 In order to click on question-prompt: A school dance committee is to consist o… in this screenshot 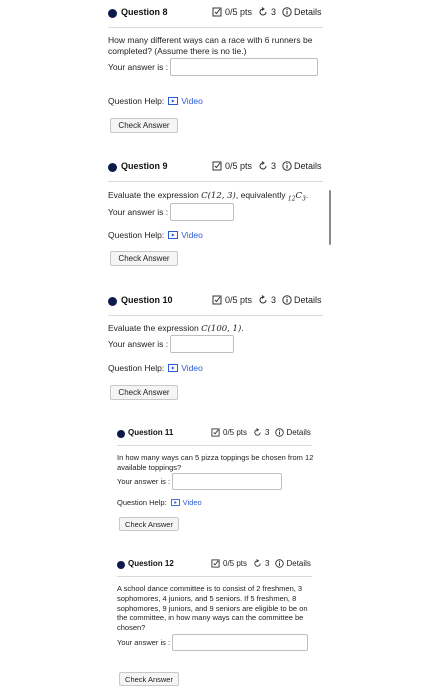, I will do `click(212, 608)`.